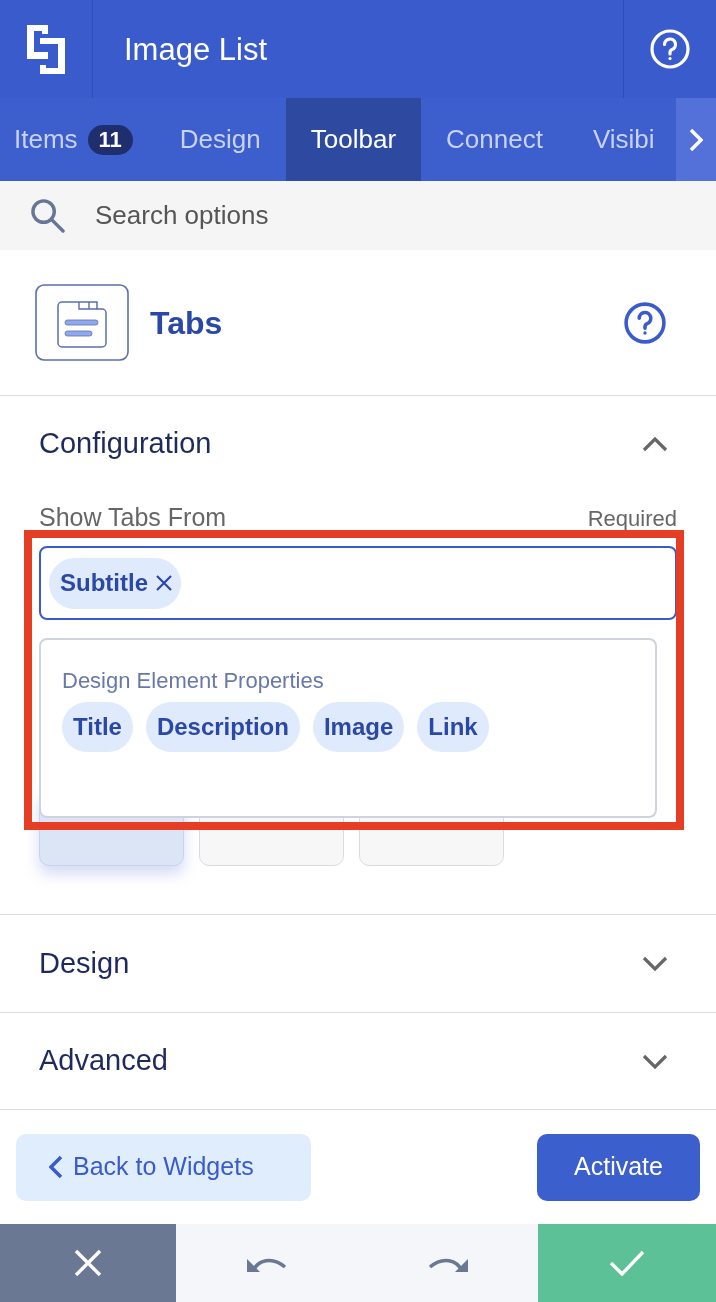 This screenshot has width=716, height=1302. I want to click on chevron-right-icon, so click(696, 139).